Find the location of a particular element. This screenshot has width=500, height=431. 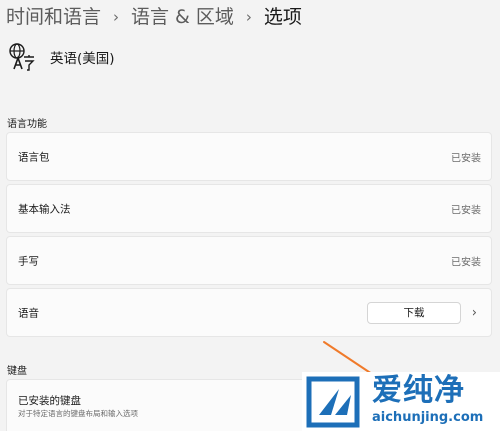

language-header: 英语(美国) is located at coordinates (61, 57).